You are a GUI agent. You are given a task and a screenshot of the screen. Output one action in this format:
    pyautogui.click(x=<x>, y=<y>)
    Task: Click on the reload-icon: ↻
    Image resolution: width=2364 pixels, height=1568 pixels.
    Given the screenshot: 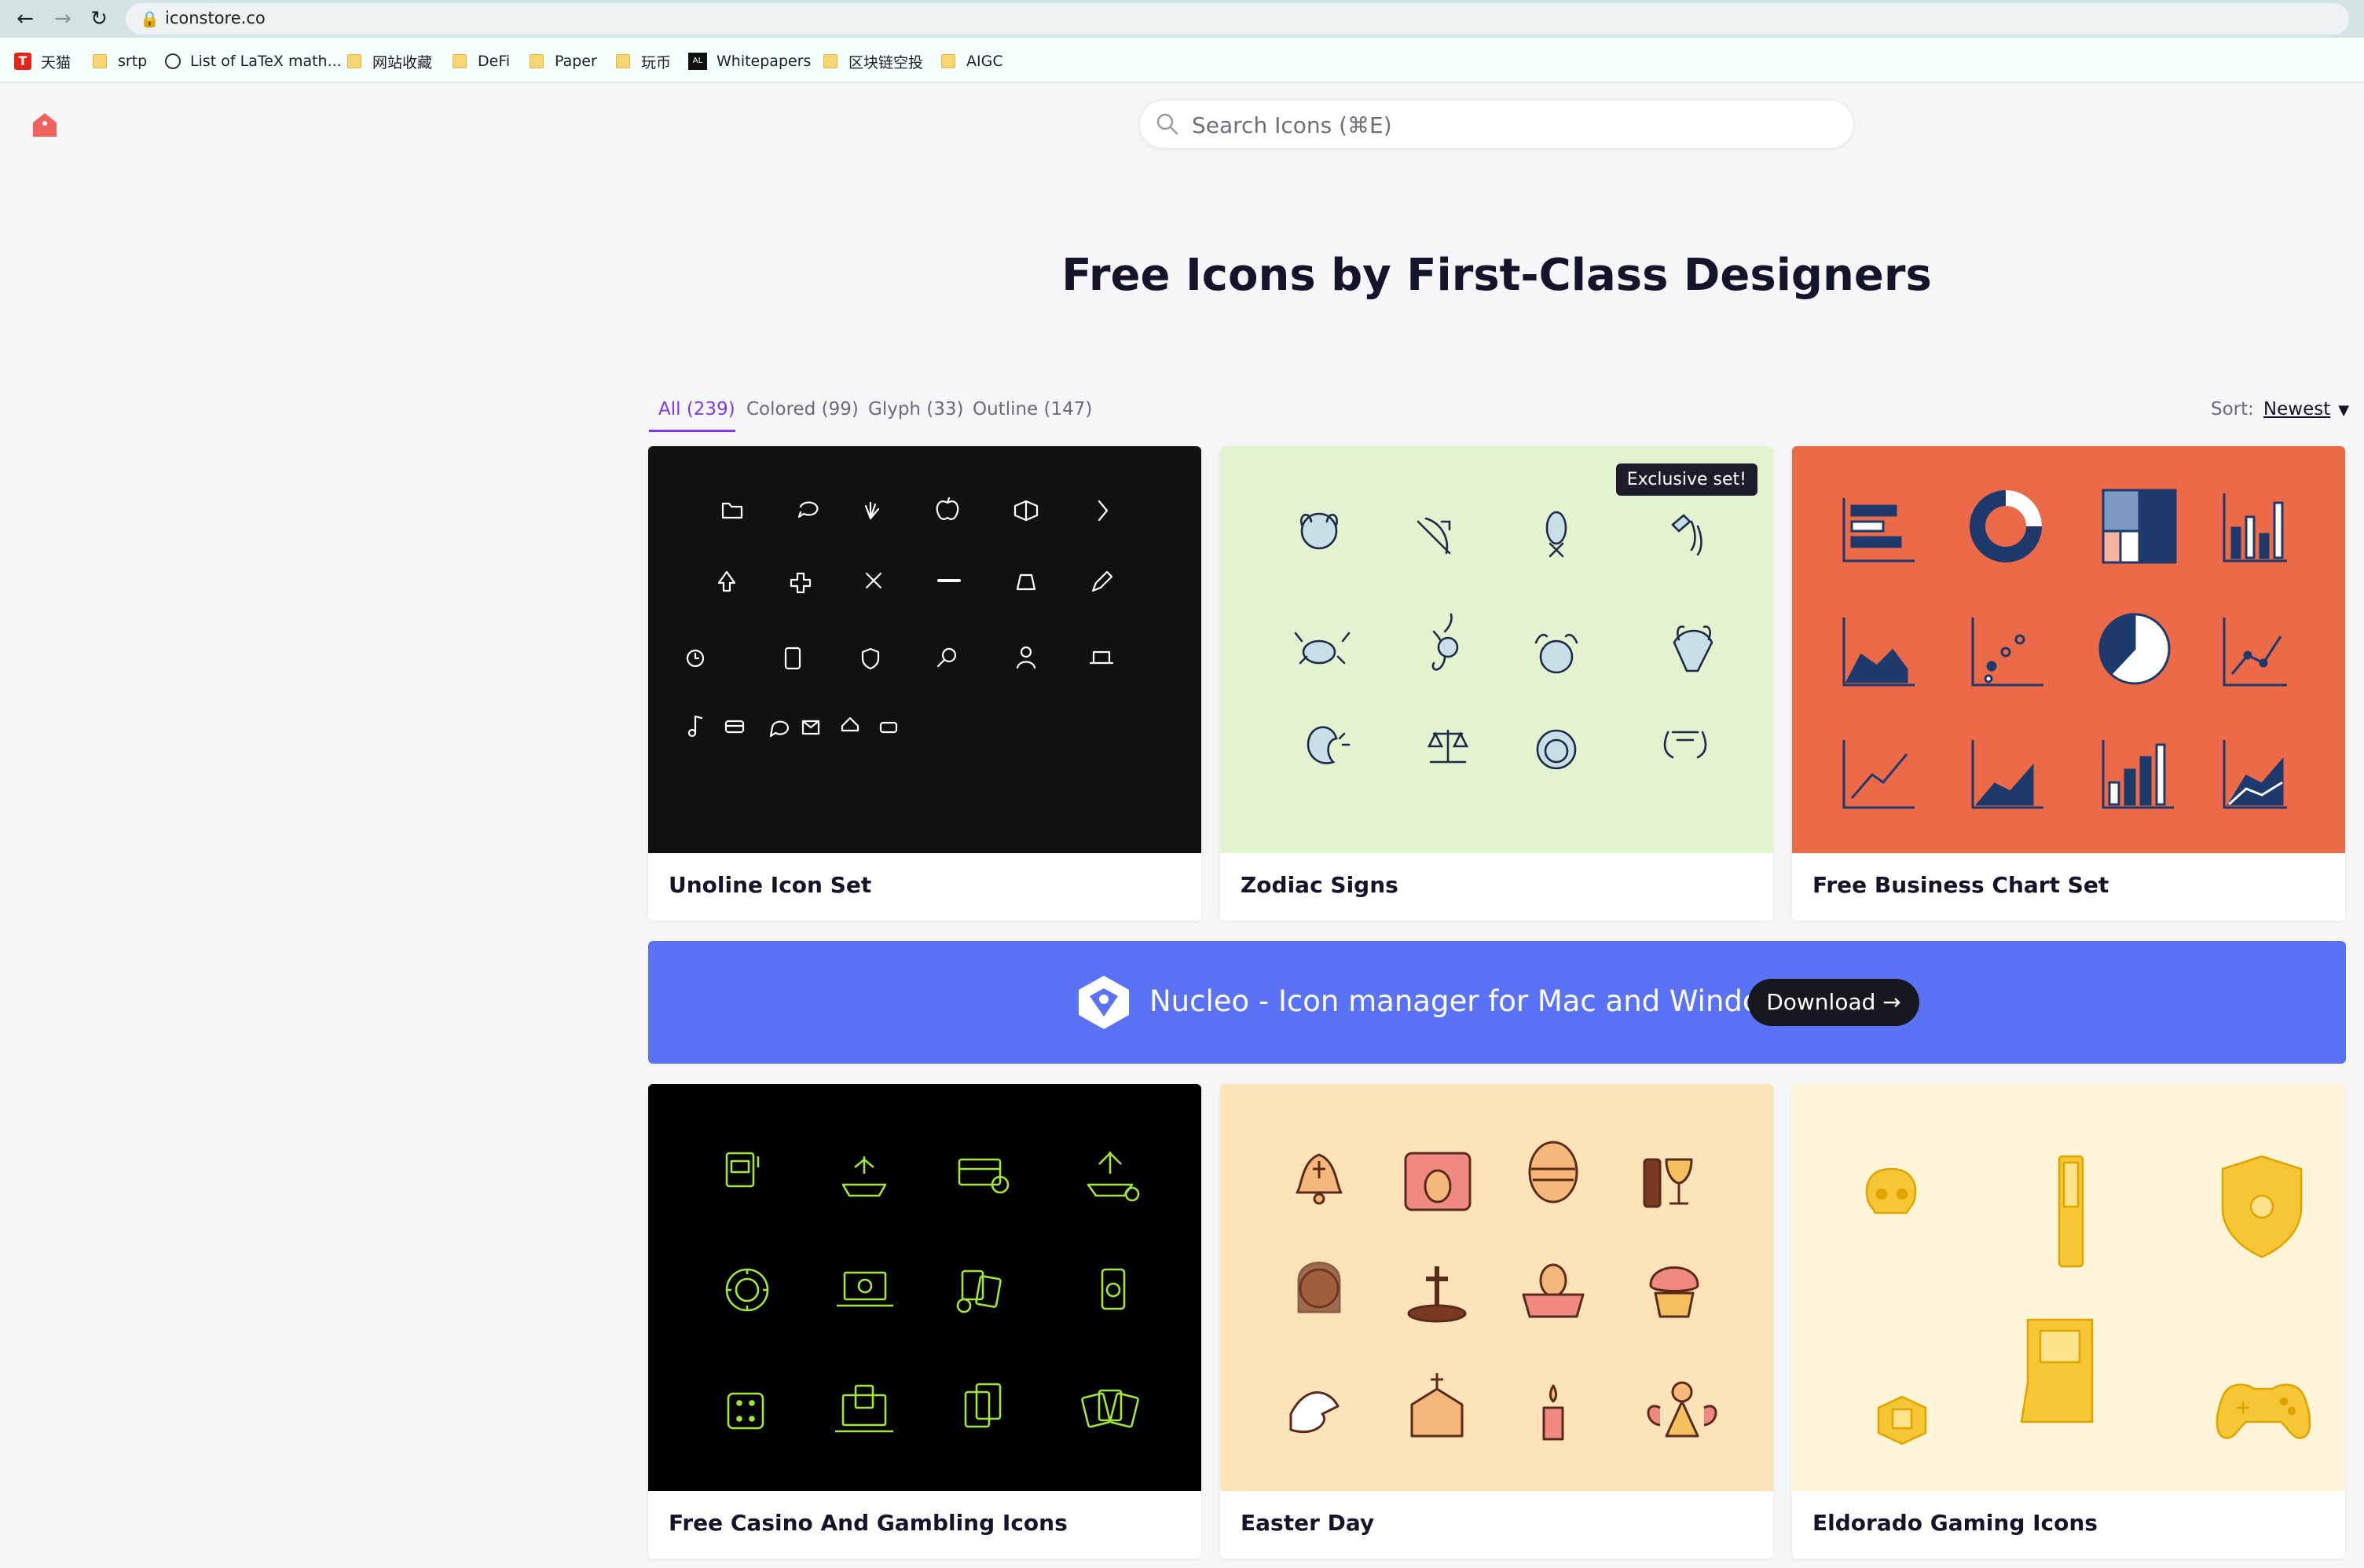 What is the action you would take?
    pyautogui.click(x=99, y=19)
    